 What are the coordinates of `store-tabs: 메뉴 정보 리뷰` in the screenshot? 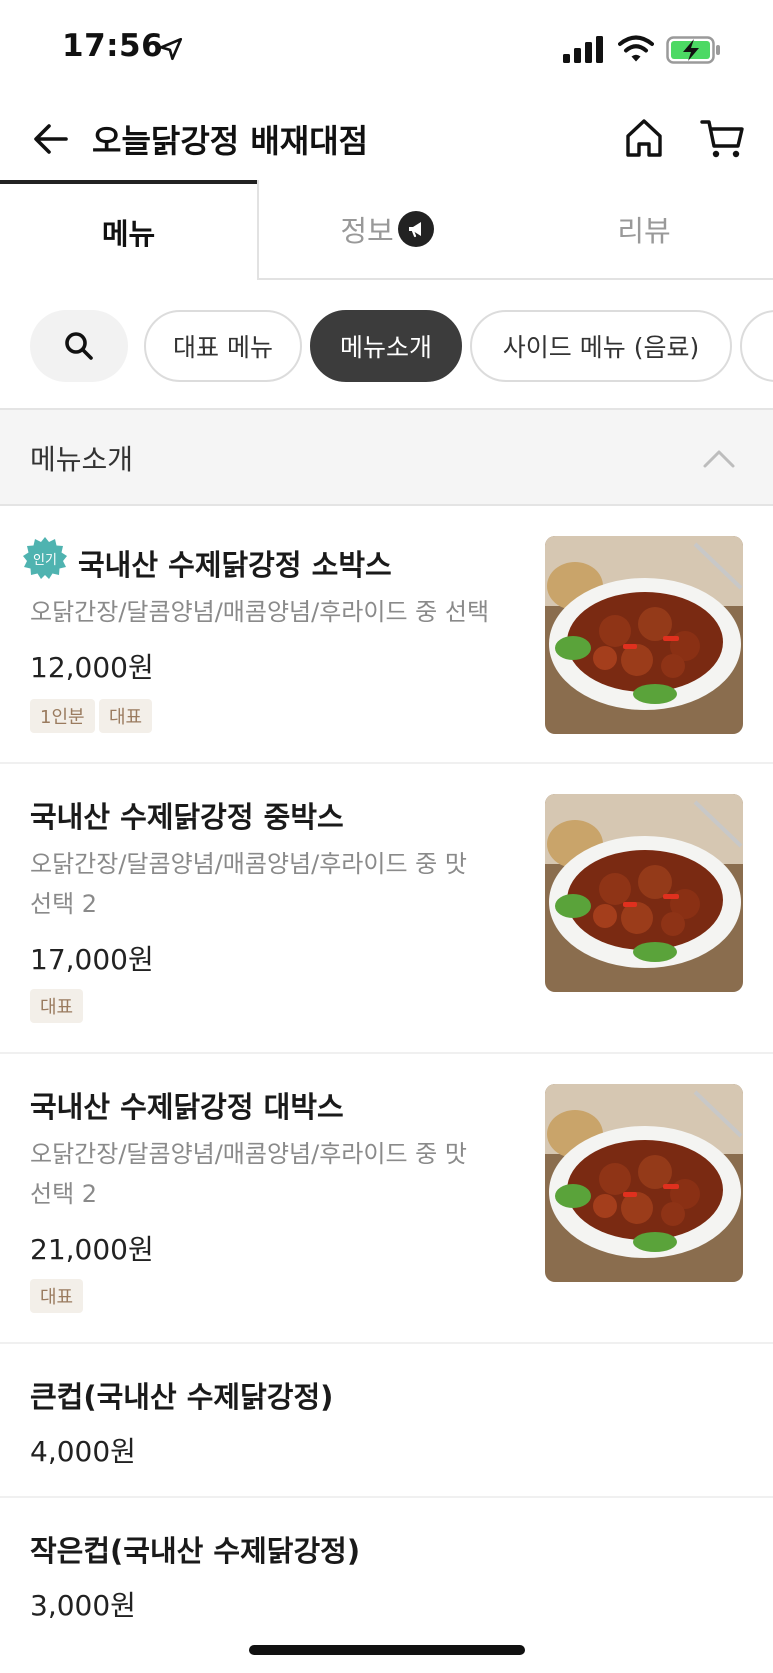 It's located at (386, 230).